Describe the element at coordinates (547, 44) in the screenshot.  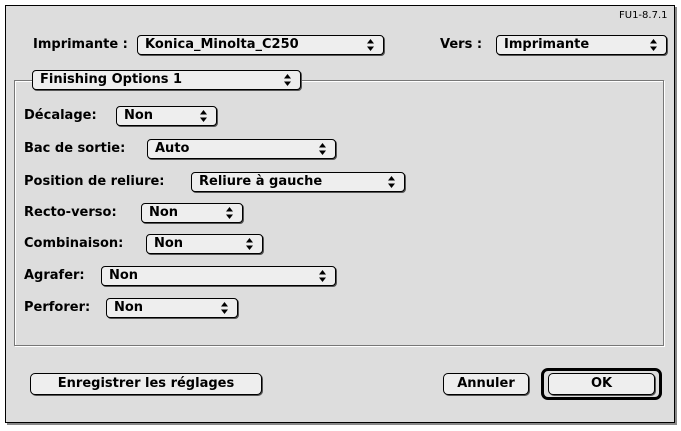
I see `destination-popup-value: Imprimante` at that location.